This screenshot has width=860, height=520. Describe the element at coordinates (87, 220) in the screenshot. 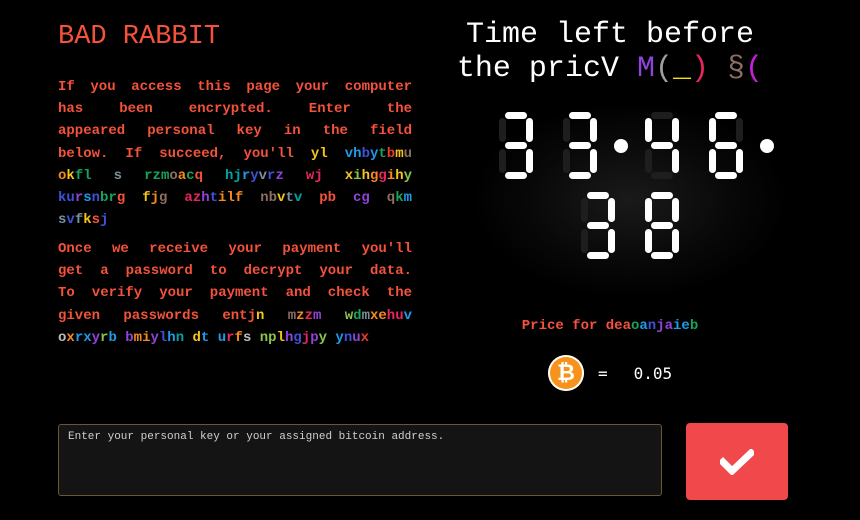

I see `text-segment: k` at that location.